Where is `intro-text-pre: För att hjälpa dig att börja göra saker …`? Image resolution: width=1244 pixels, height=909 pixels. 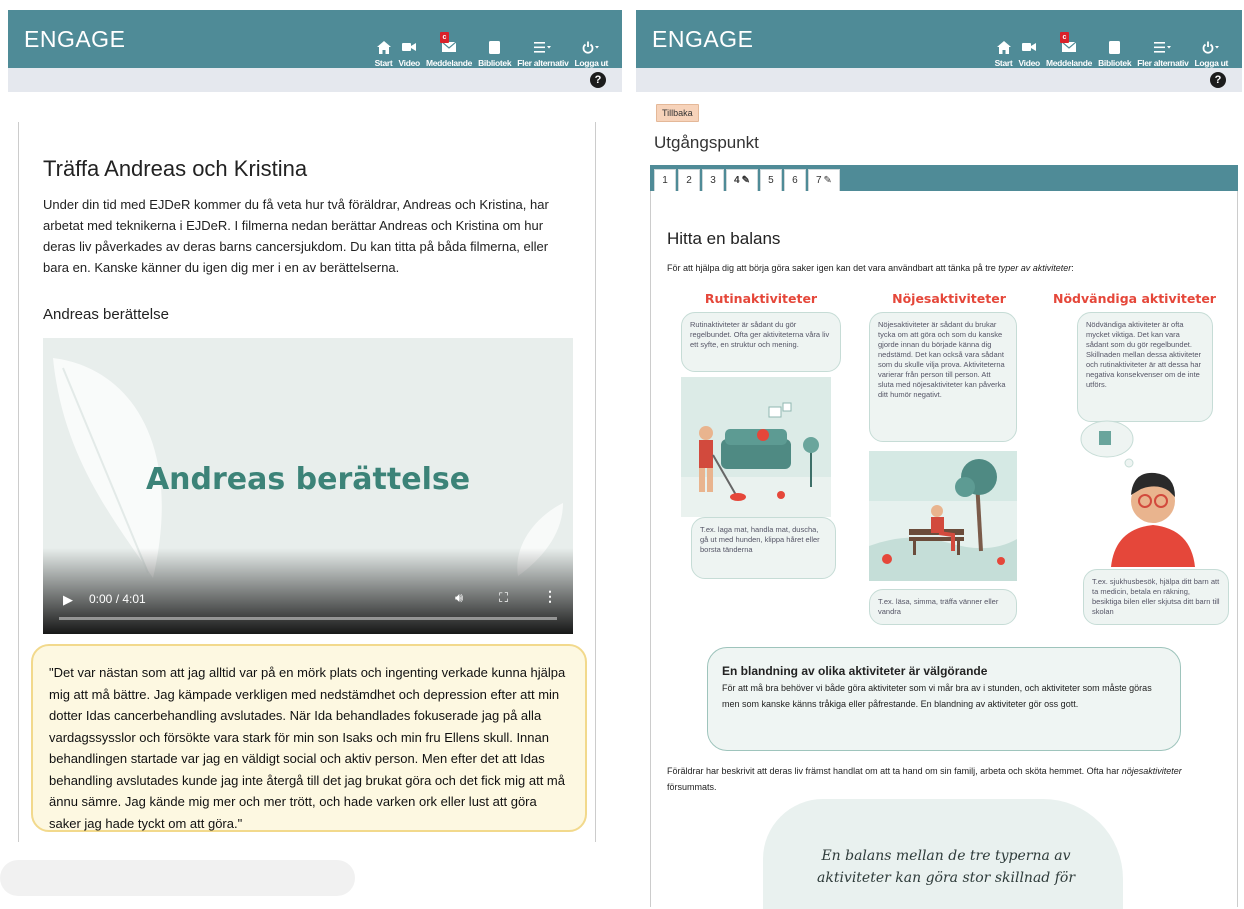
intro-text-pre: För att hjälpa dig att börja göra saker … is located at coordinates (833, 268).